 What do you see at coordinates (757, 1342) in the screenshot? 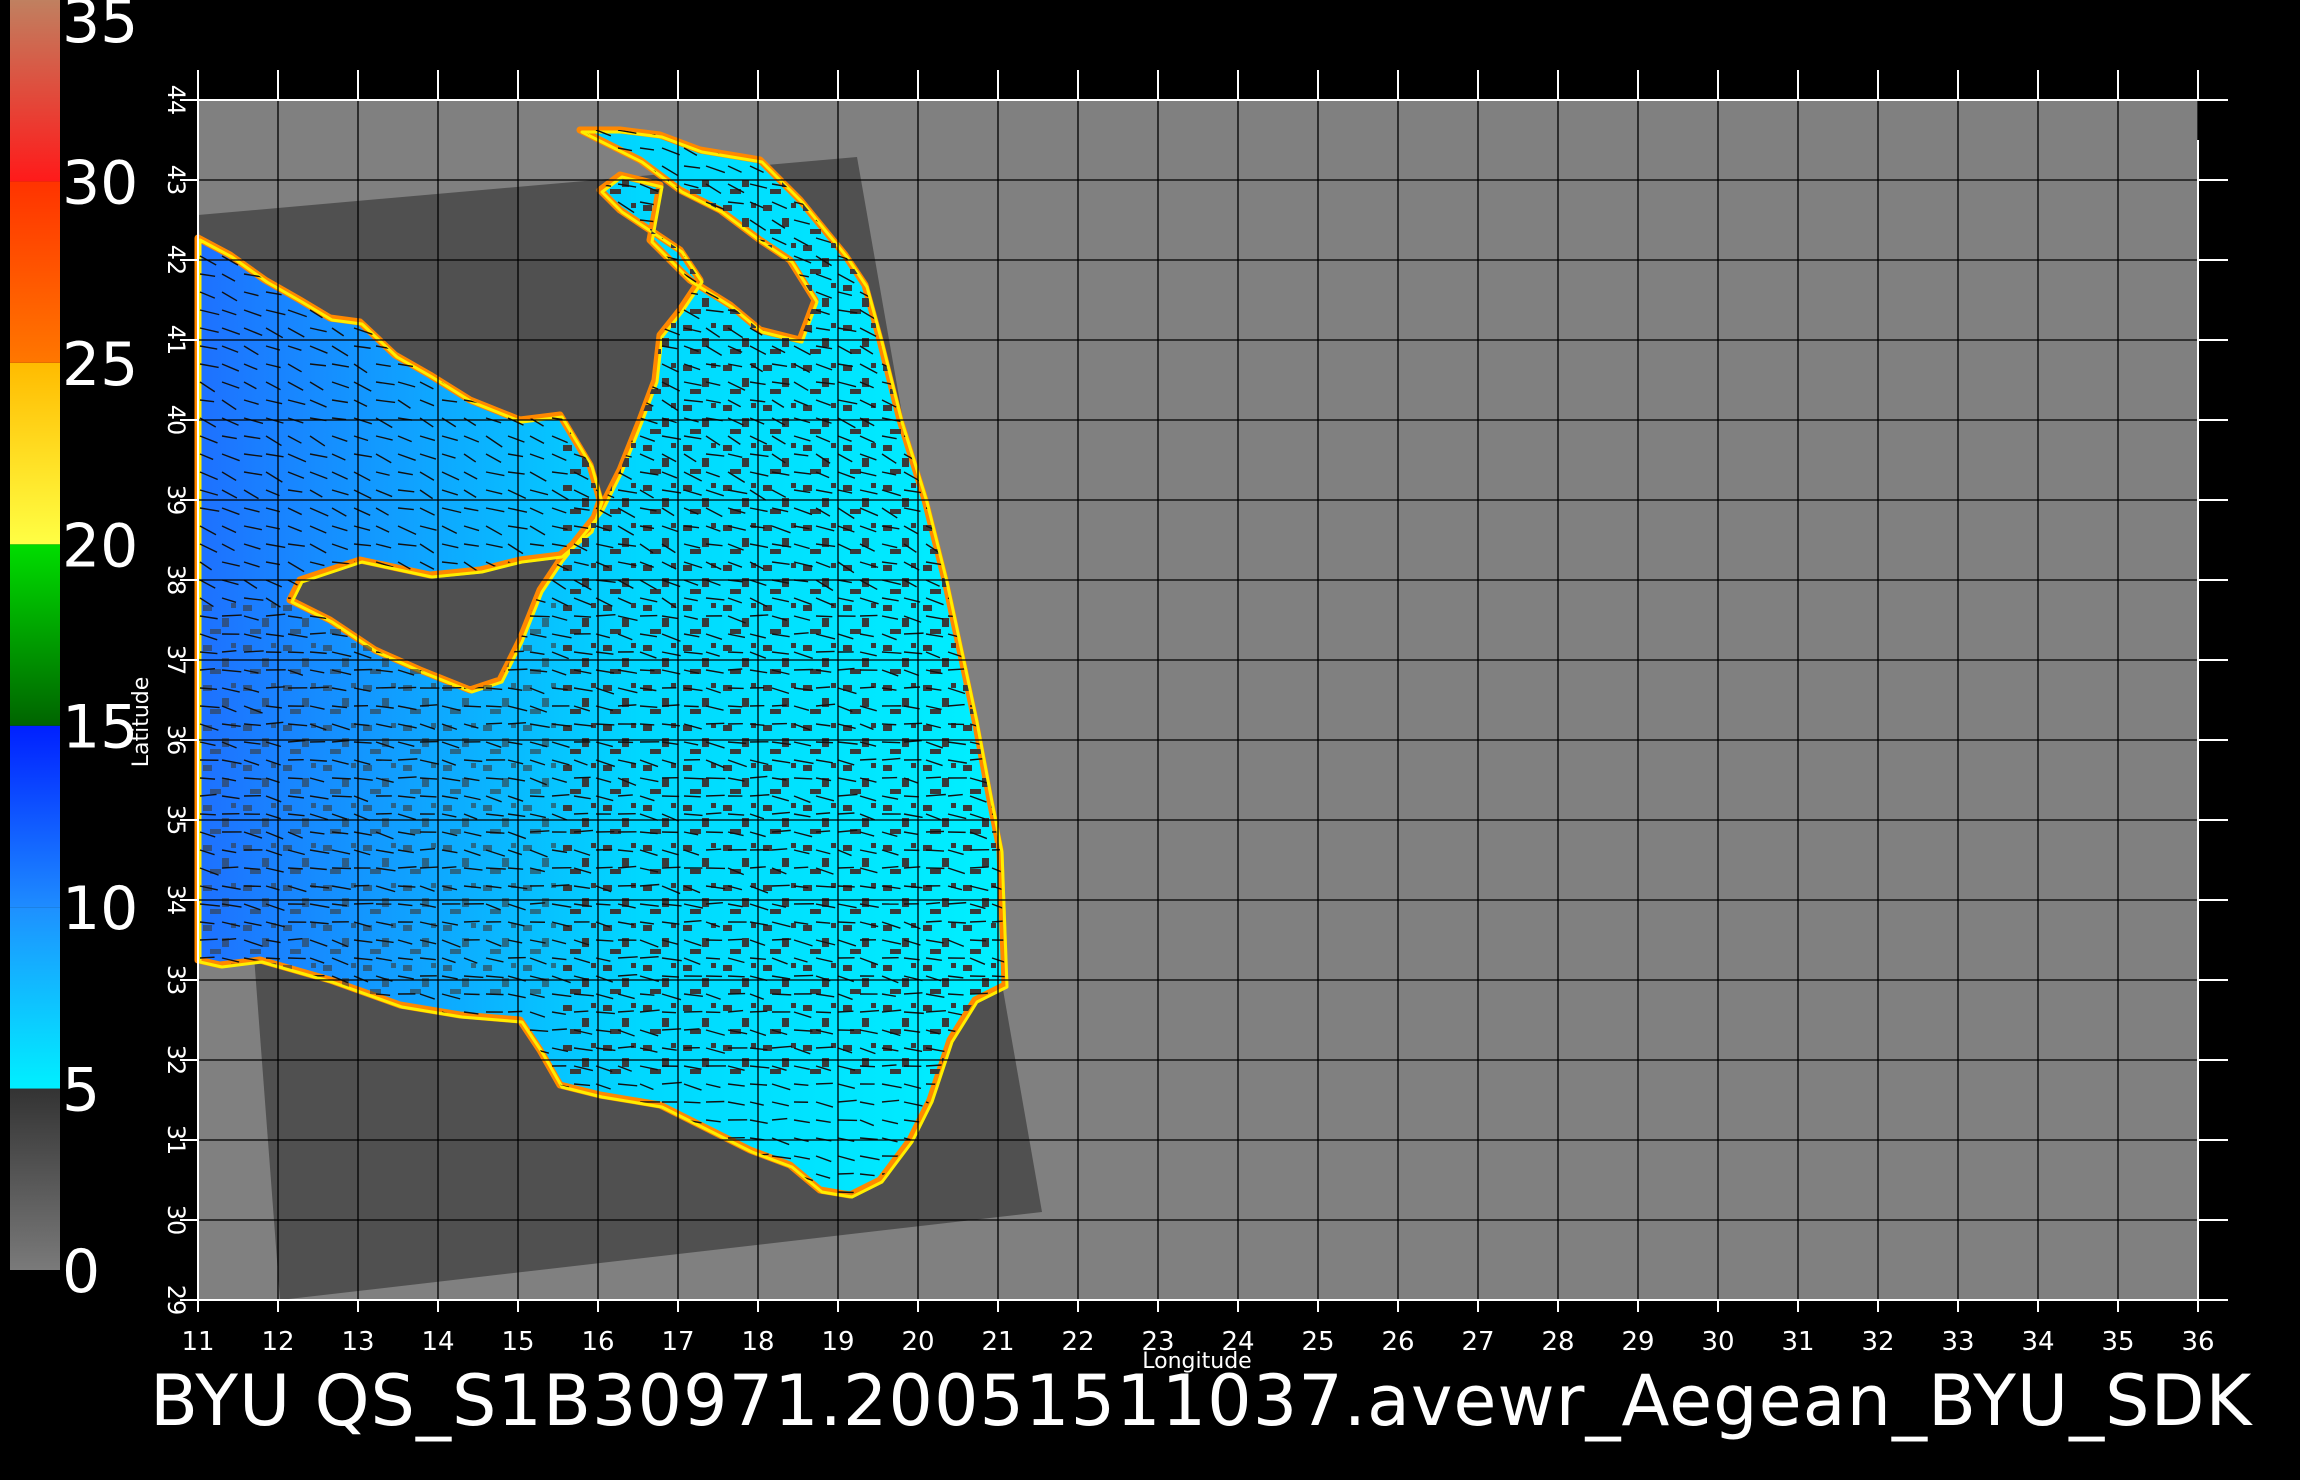
I see `x-tick-label: 18` at bounding box center [757, 1342].